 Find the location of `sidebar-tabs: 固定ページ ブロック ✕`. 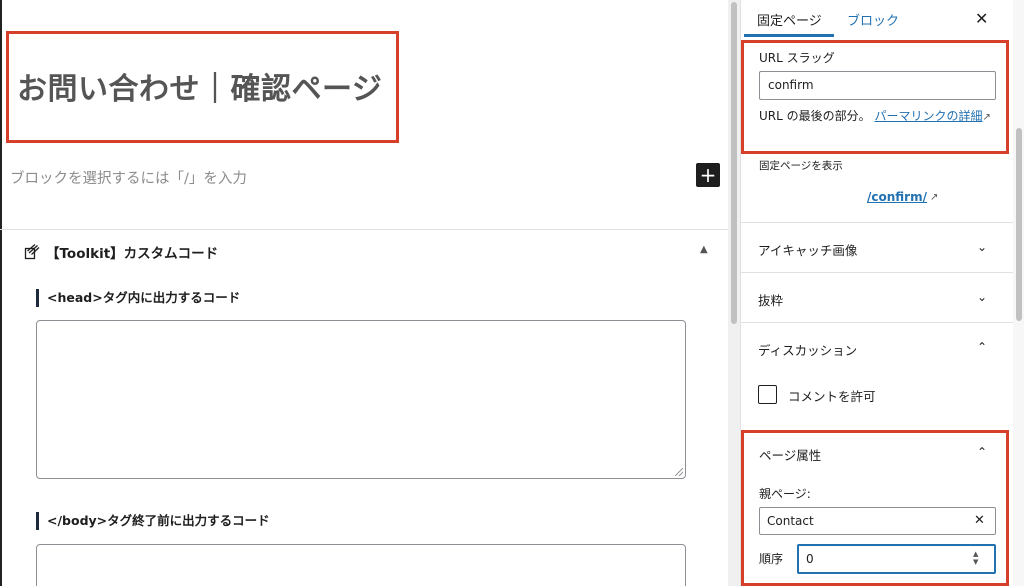

sidebar-tabs: 固定ページ ブロック ✕ is located at coordinates (877, 19).